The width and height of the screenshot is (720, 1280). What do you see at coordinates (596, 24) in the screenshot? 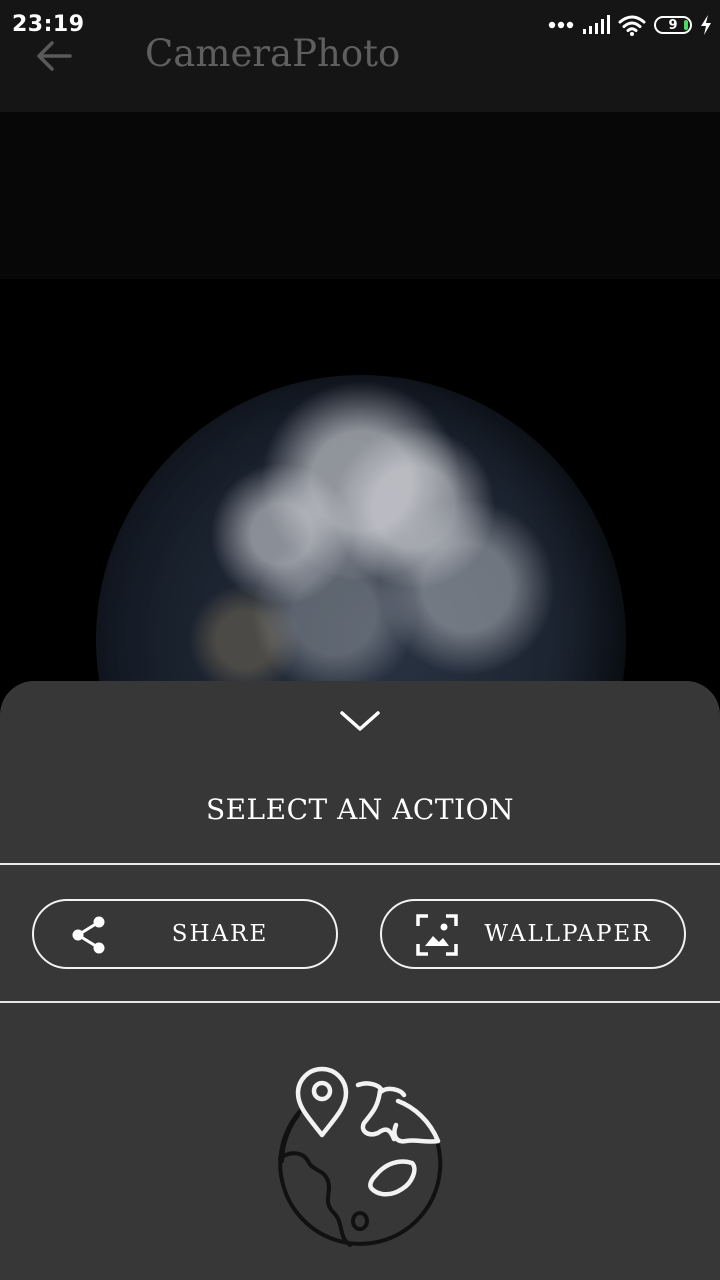
I see `signal-icon` at bounding box center [596, 24].